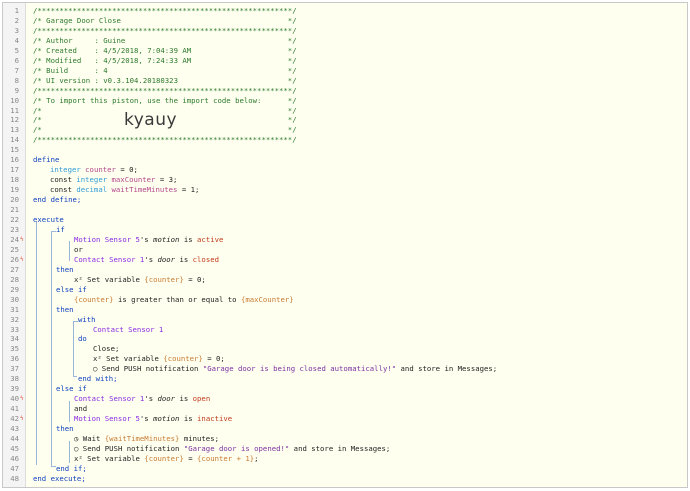 This screenshot has height=491, width=690. Describe the element at coordinates (205, 259) in the screenshot. I see `code-token: closed` at that location.